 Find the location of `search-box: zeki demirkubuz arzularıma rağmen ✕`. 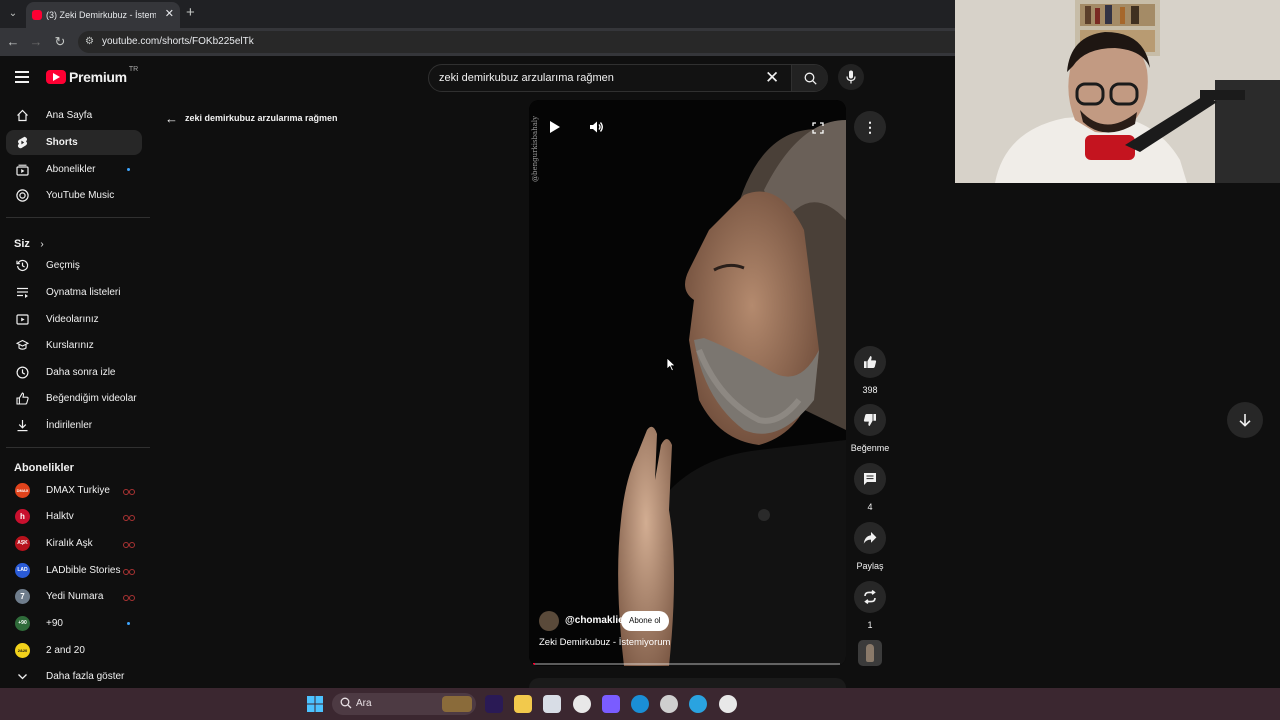

search-box: zeki demirkubuz arzularıma rağmen ✕ is located at coordinates (628, 78).